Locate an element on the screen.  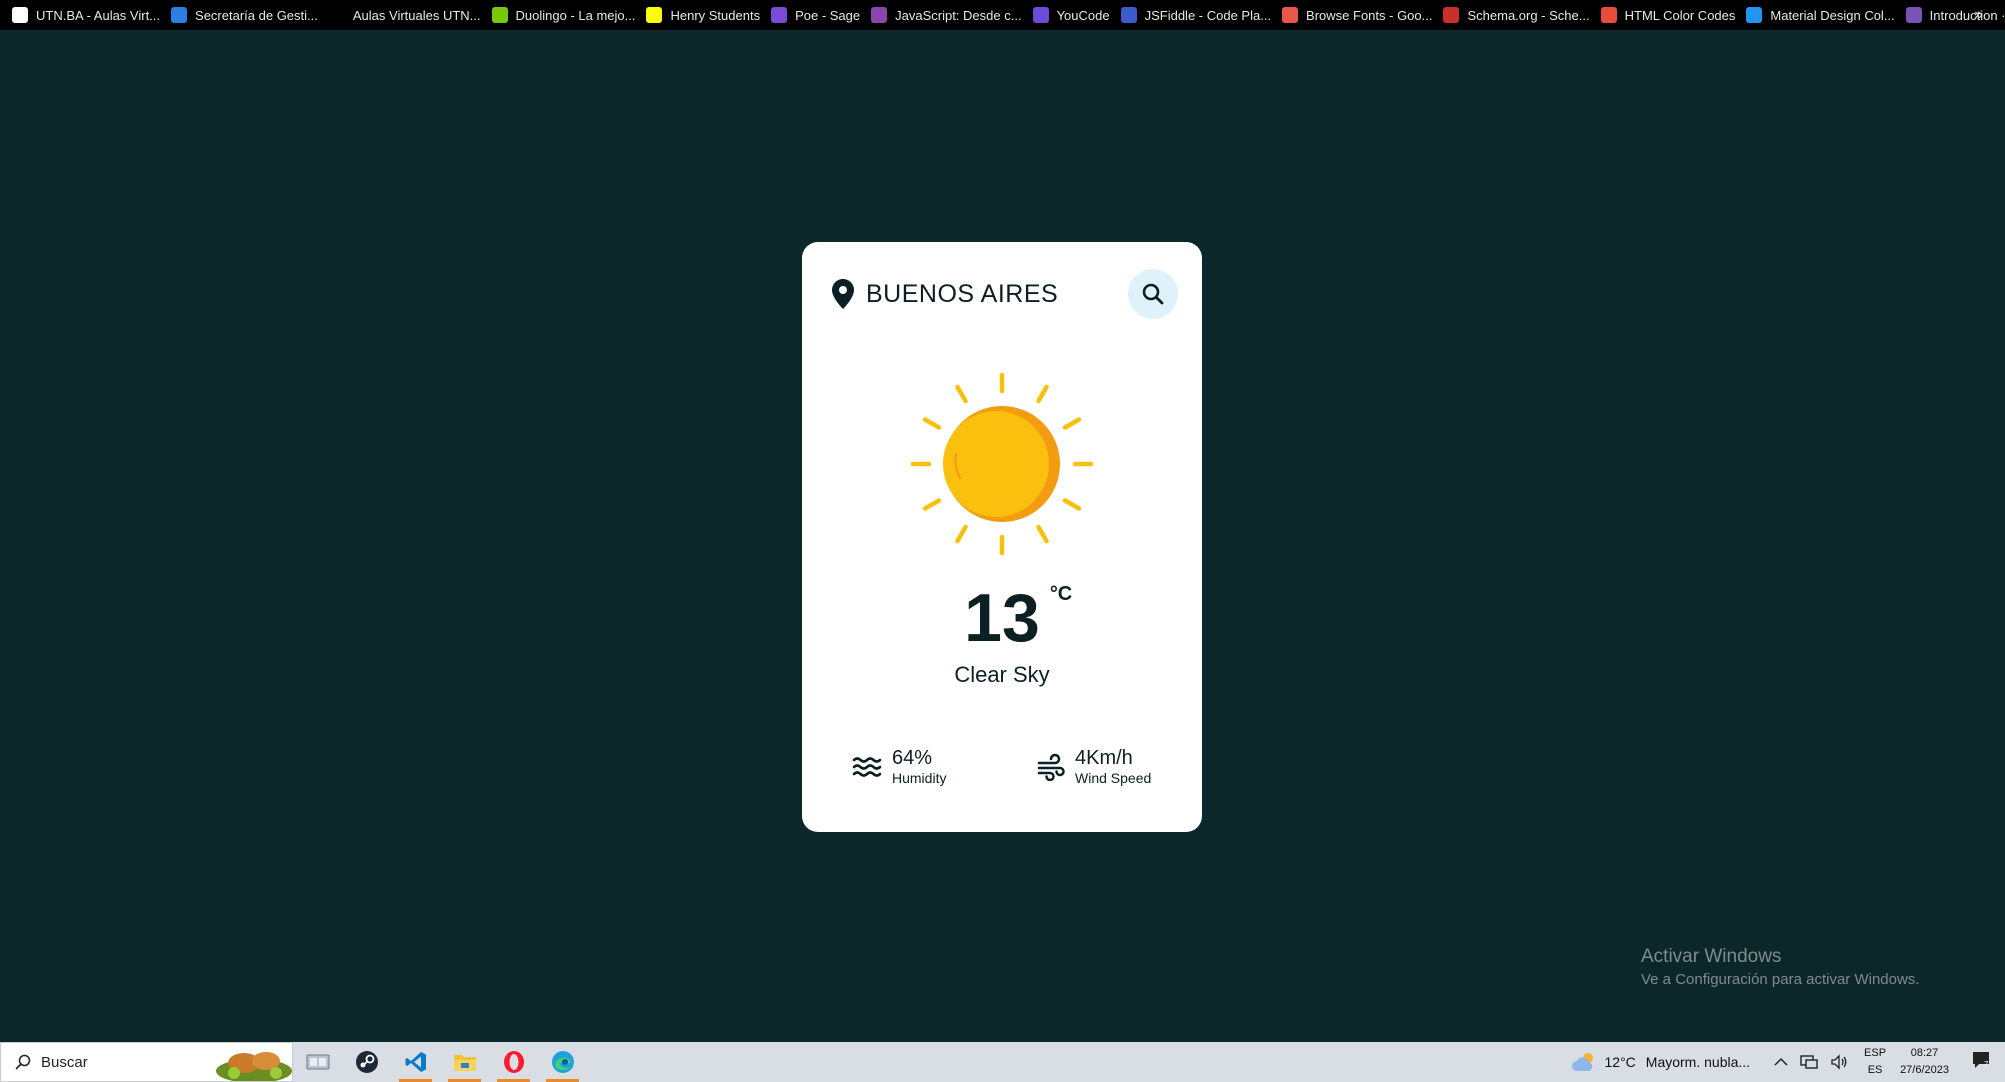
sun-icon is located at coordinates (1002, 464).